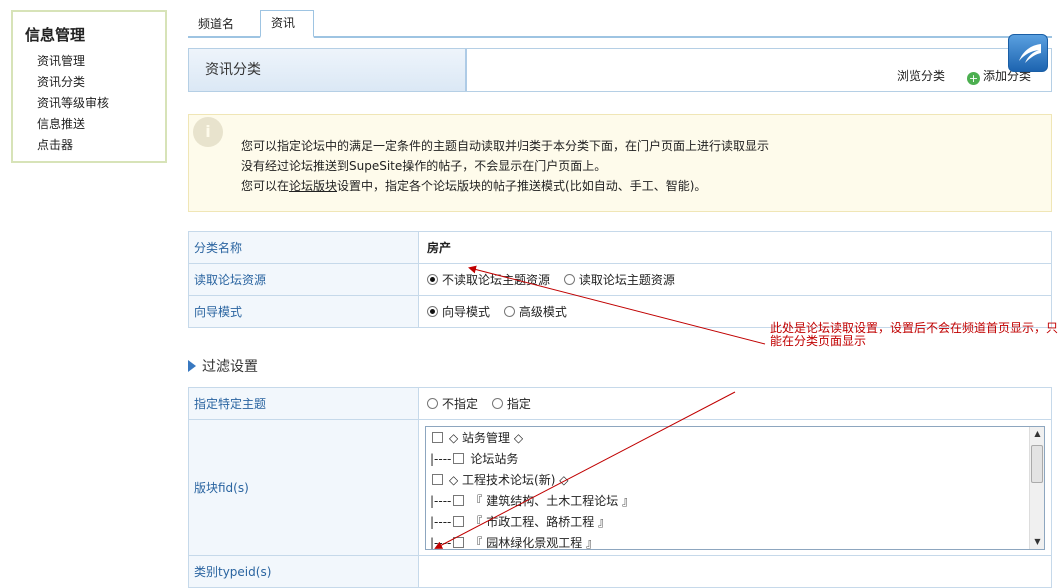  Describe the element at coordinates (1037, 434) in the screenshot. I see `scroll-up-icon: ▲` at that location.